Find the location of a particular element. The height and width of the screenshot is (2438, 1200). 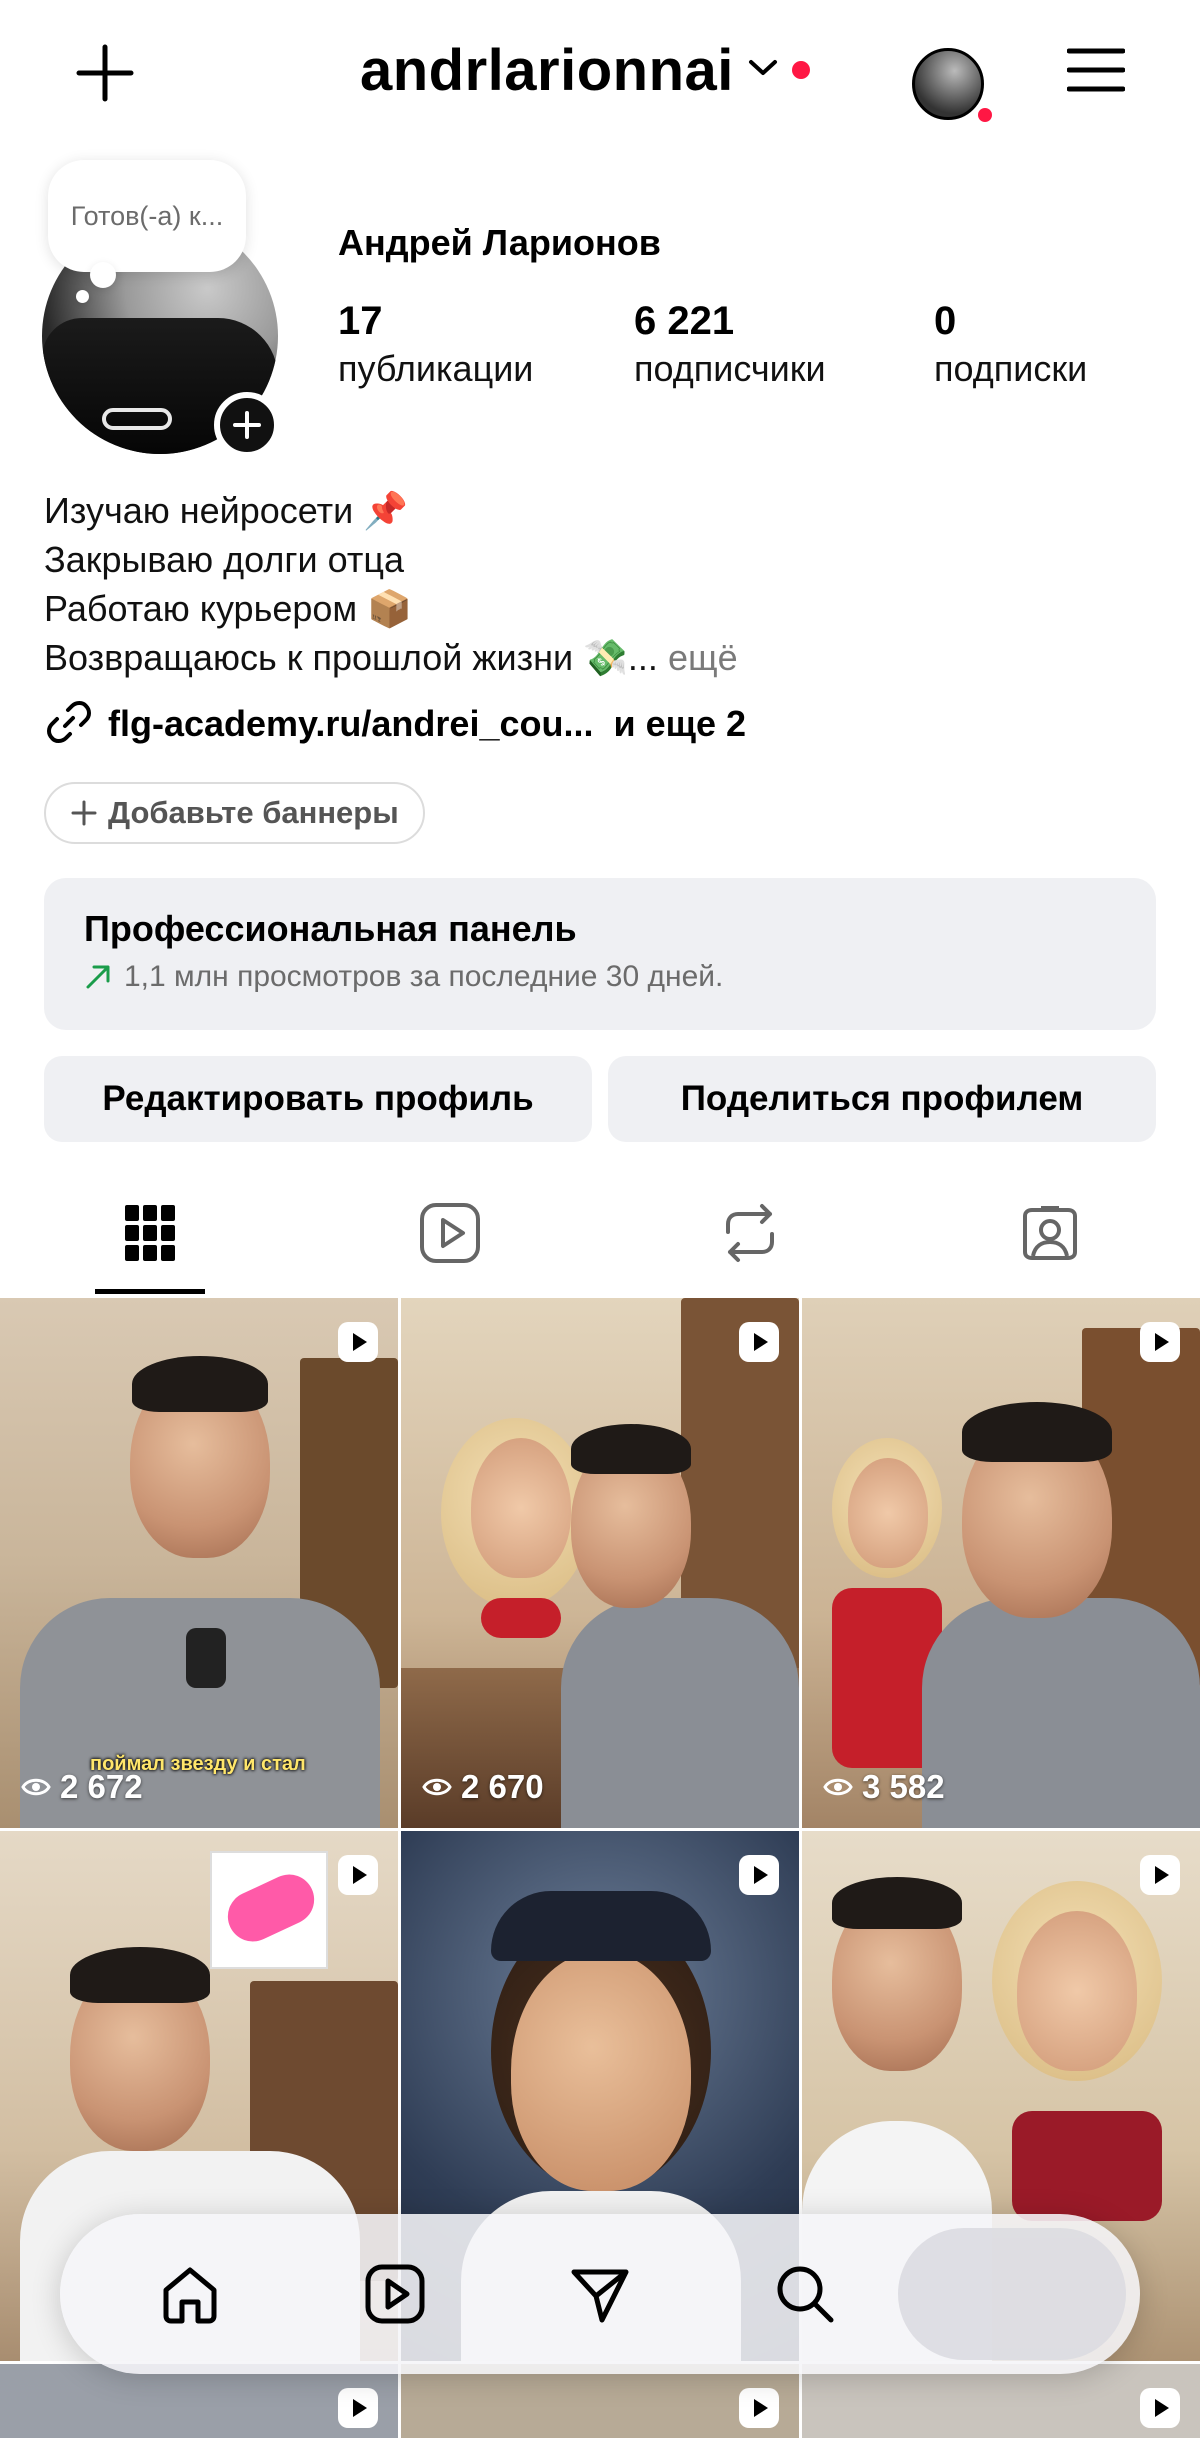

tab-reels is located at coordinates (450, 1233).